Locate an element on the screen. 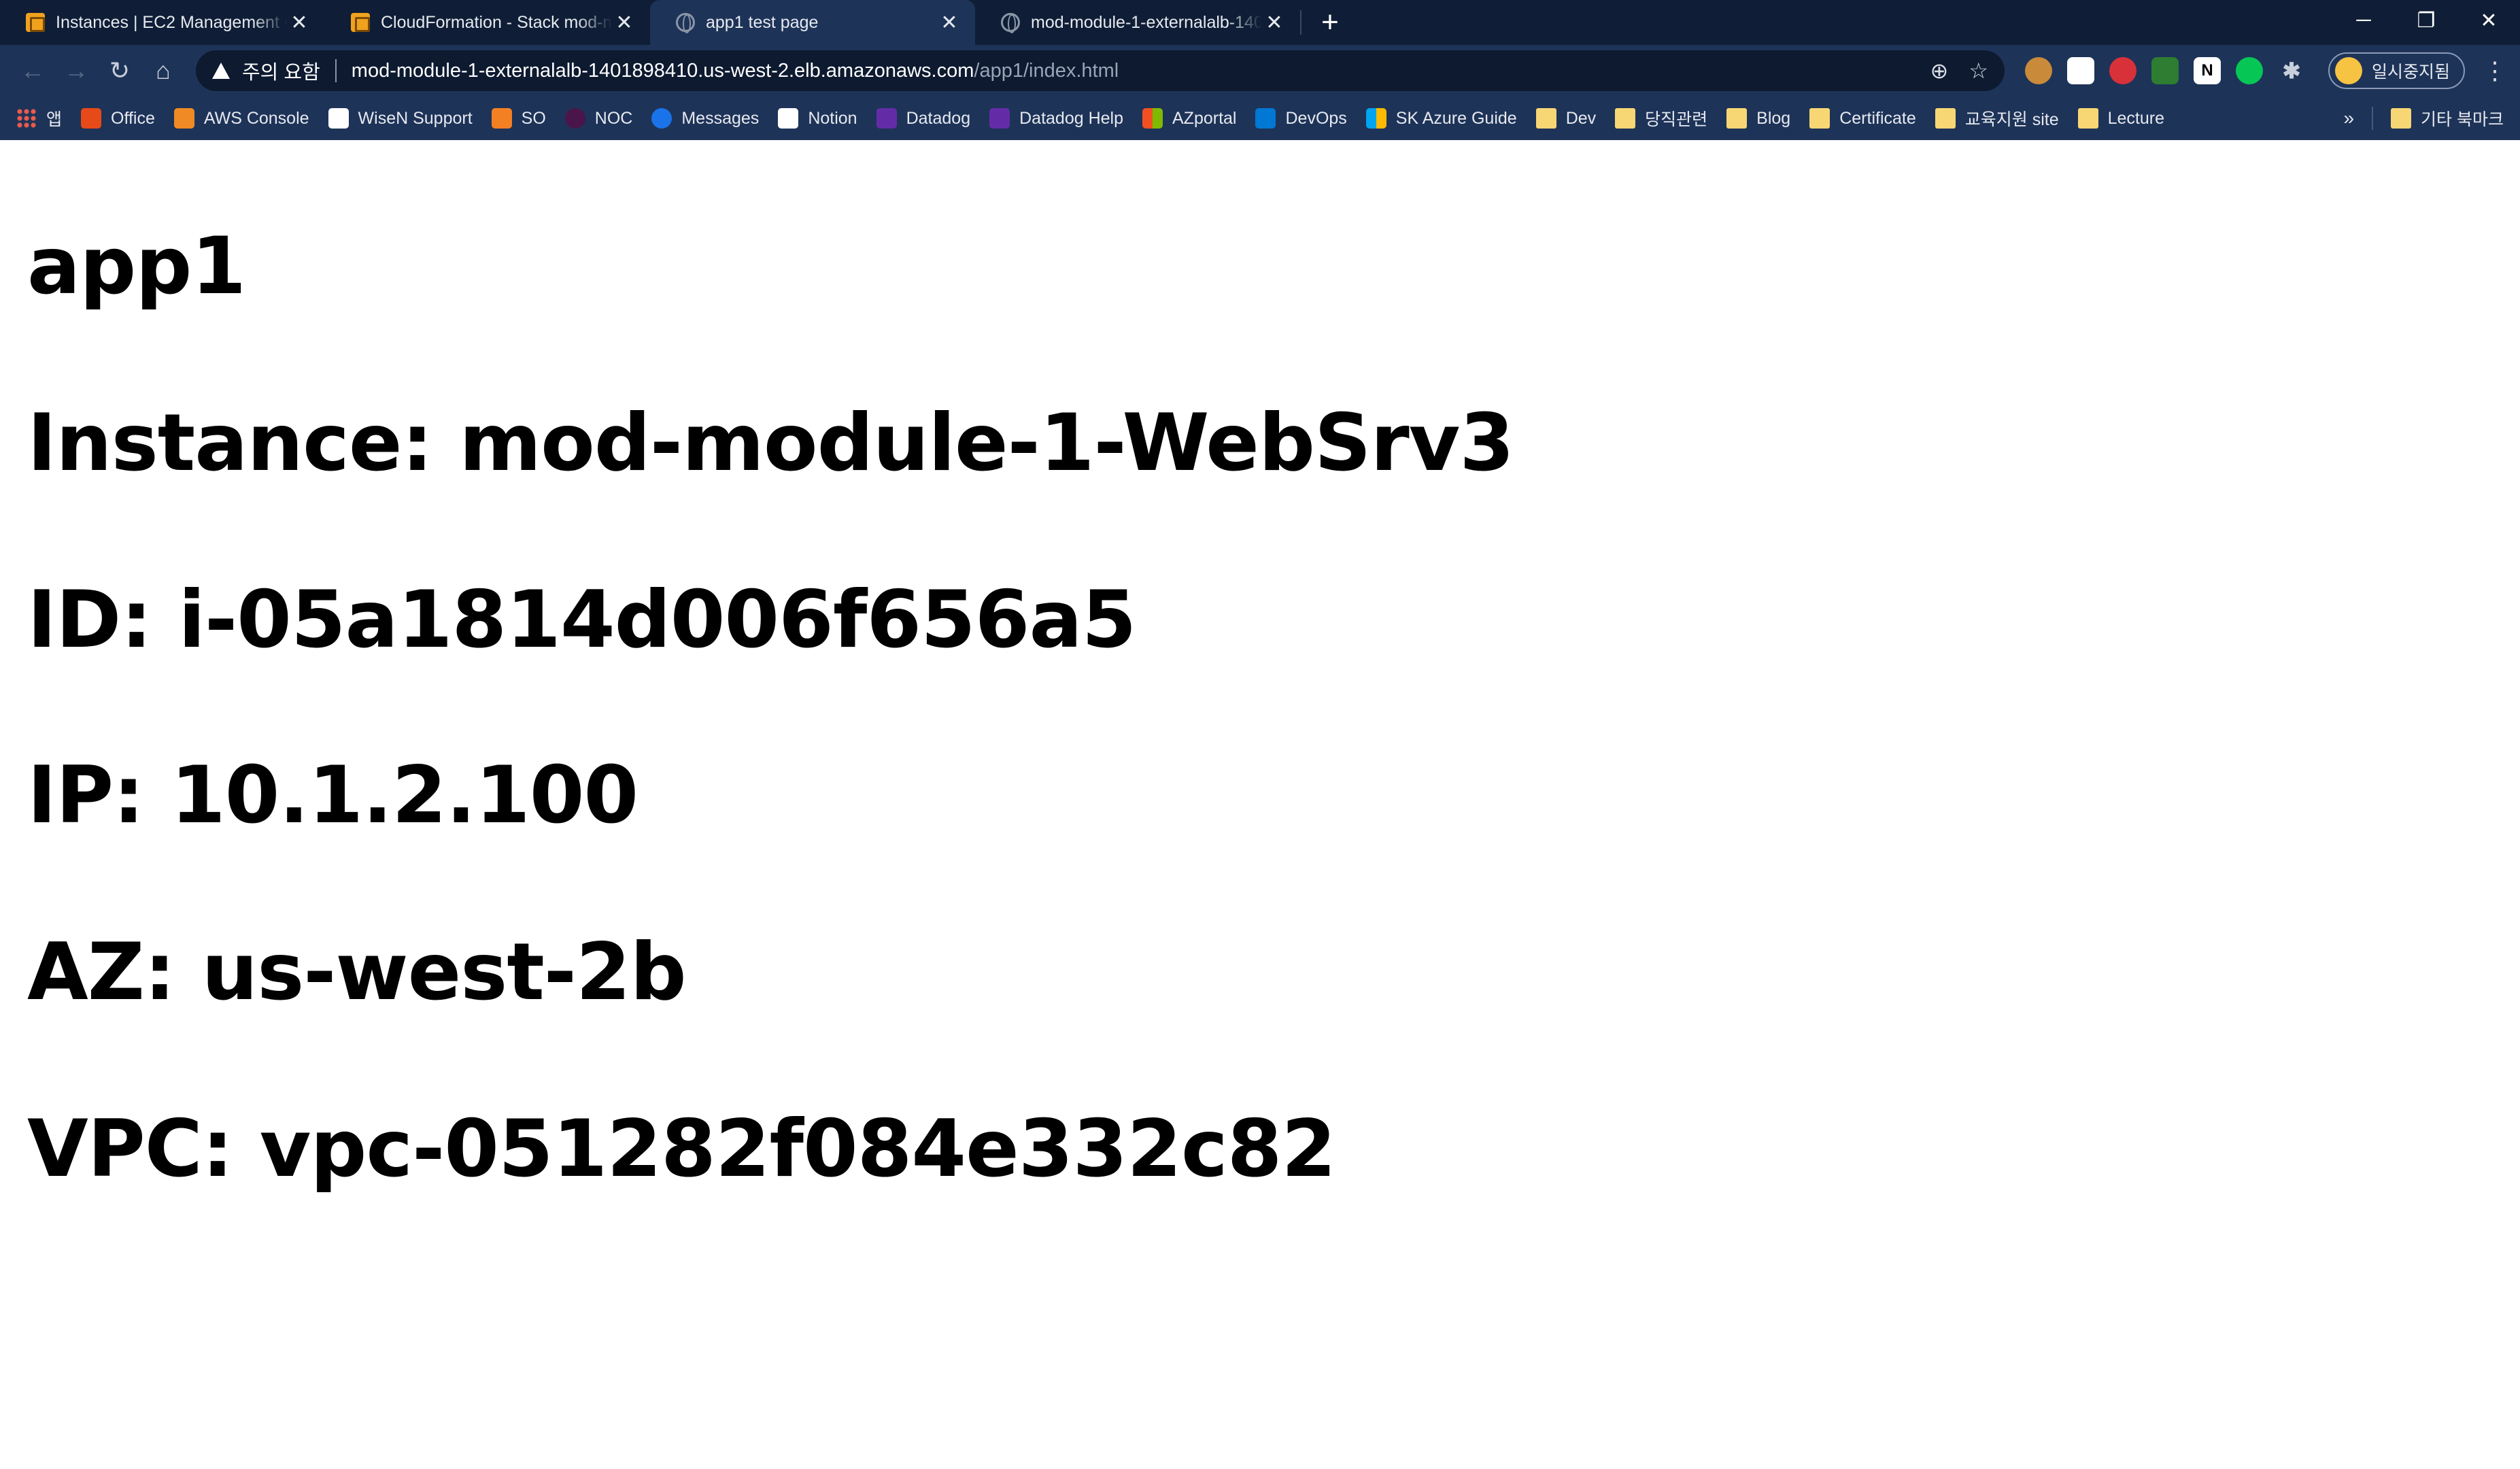 This screenshot has height=1469, width=2520. bookmark-label: SO is located at coordinates (533, 118).